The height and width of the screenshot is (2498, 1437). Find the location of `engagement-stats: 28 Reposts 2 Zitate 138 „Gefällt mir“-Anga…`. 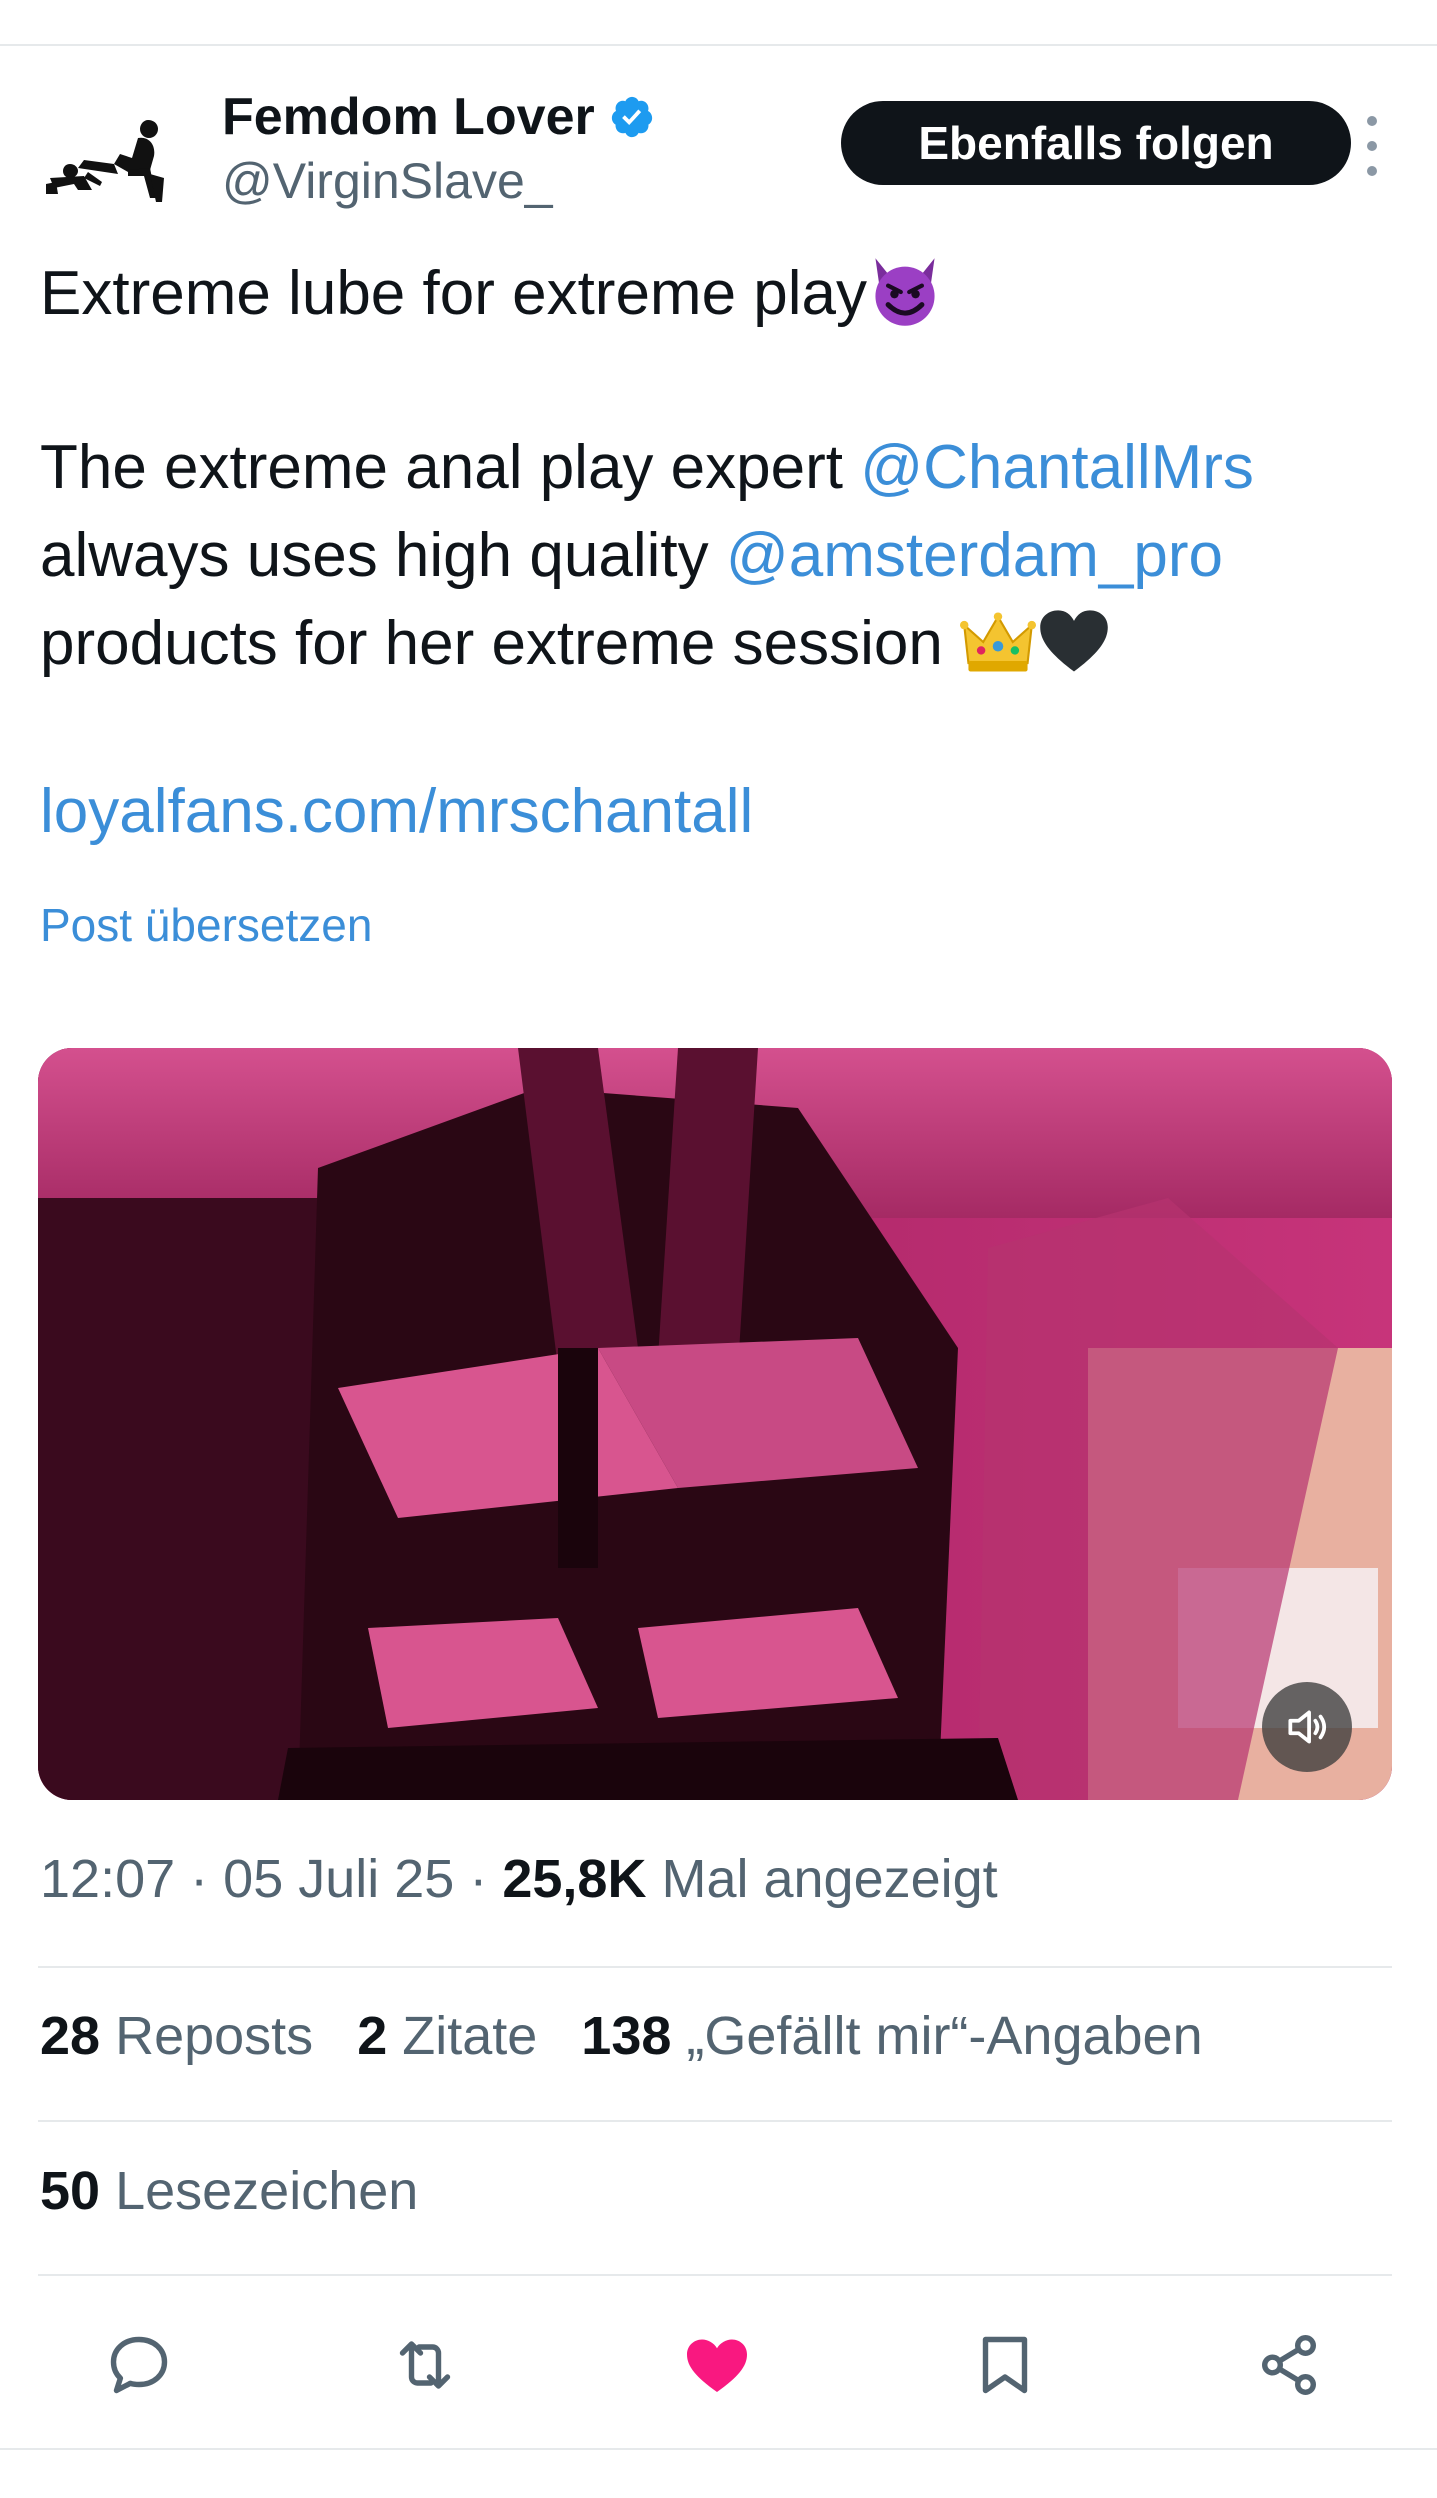

engagement-stats: 28 Reposts 2 Zitate 138 „Gefällt mir“-Anga… is located at coordinates (643, 2036).